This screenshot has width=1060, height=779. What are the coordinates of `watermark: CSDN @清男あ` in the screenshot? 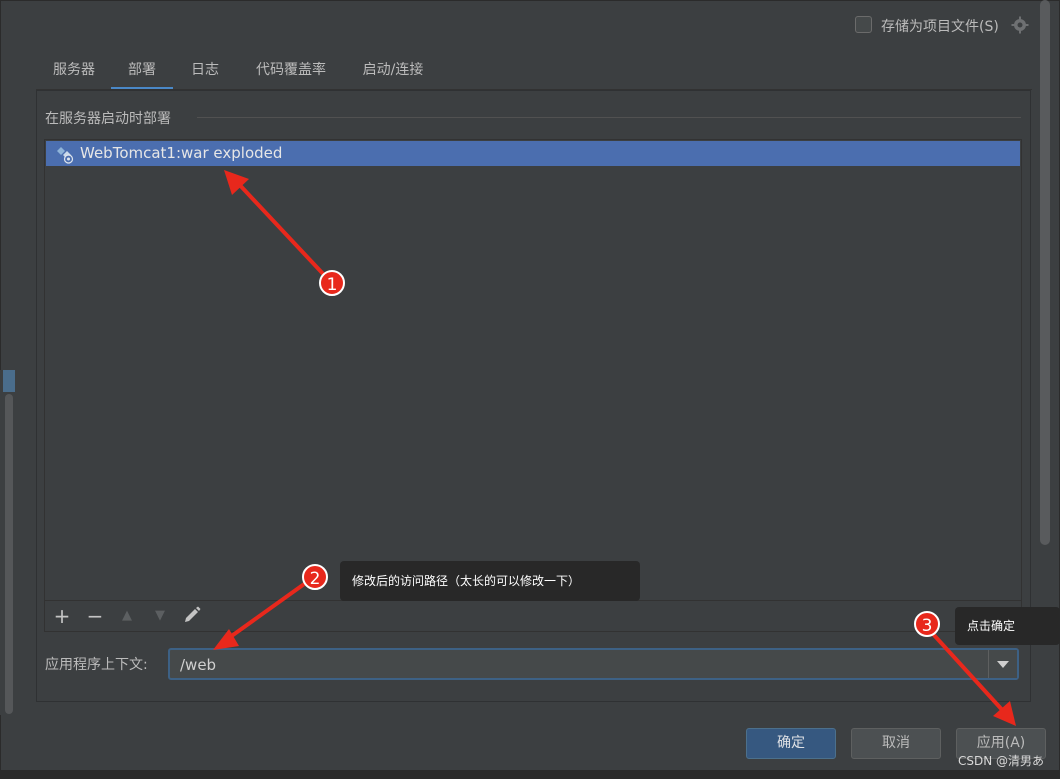 It's located at (1001, 761).